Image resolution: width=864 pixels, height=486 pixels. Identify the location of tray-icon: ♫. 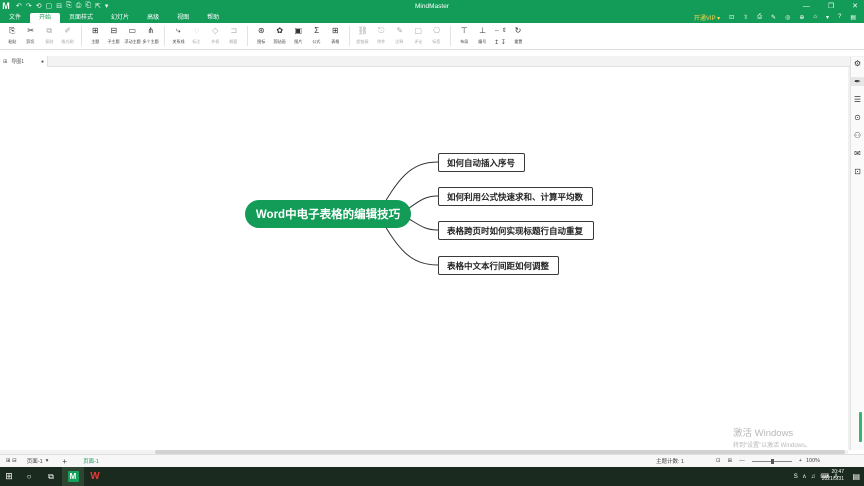
(813, 477).